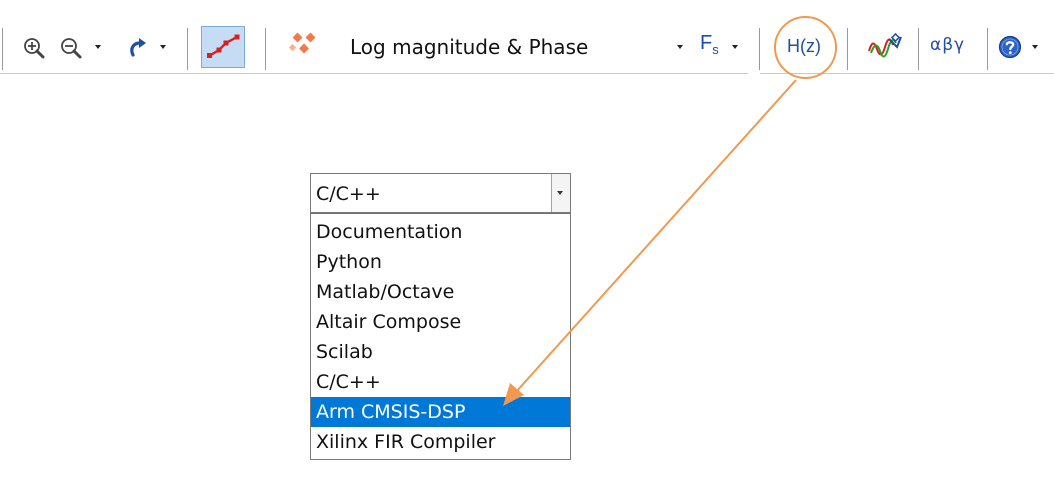 This screenshot has height=494, width=1054. I want to click on help-icon, so click(1010, 47).